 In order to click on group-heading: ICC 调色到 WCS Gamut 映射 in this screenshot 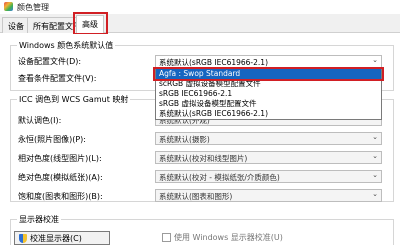, I will do `click(74, 99)`.